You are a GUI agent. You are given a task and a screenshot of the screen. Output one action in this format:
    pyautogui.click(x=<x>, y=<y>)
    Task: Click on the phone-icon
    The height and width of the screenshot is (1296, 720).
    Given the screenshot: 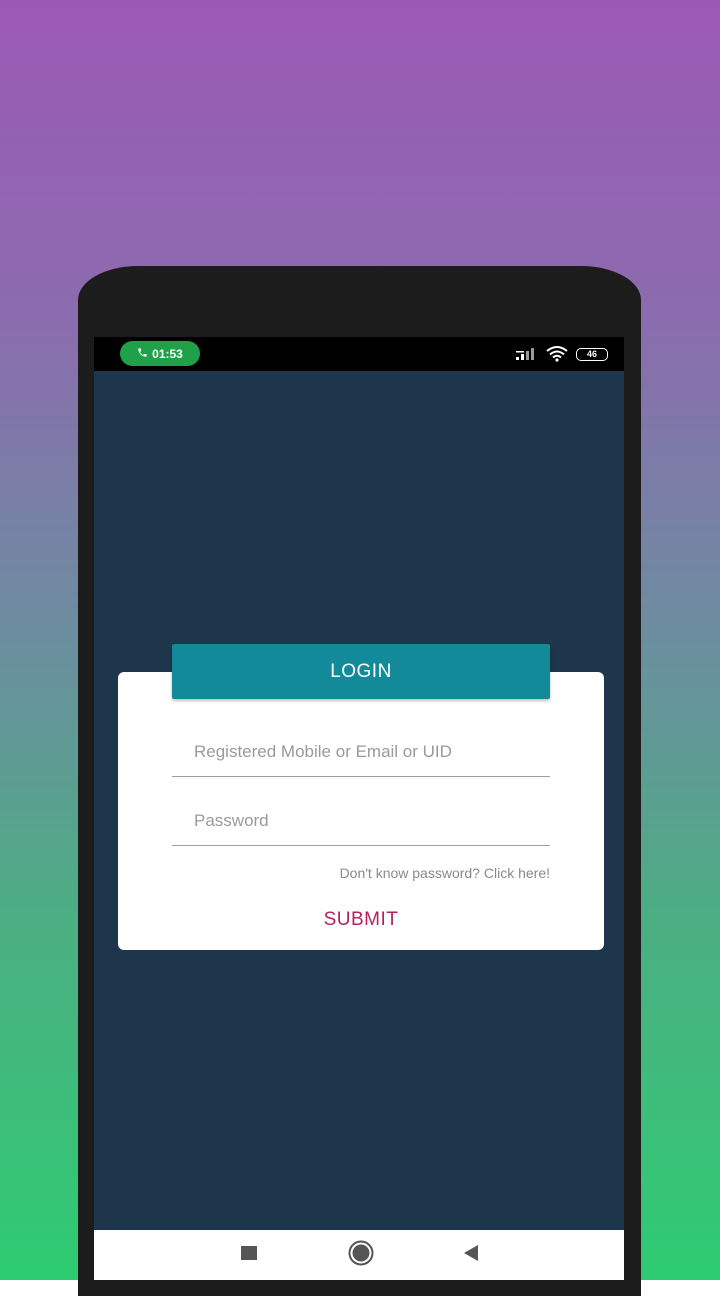 What is the action you would take?
    pyautogui.click(x=142, y=354)
    